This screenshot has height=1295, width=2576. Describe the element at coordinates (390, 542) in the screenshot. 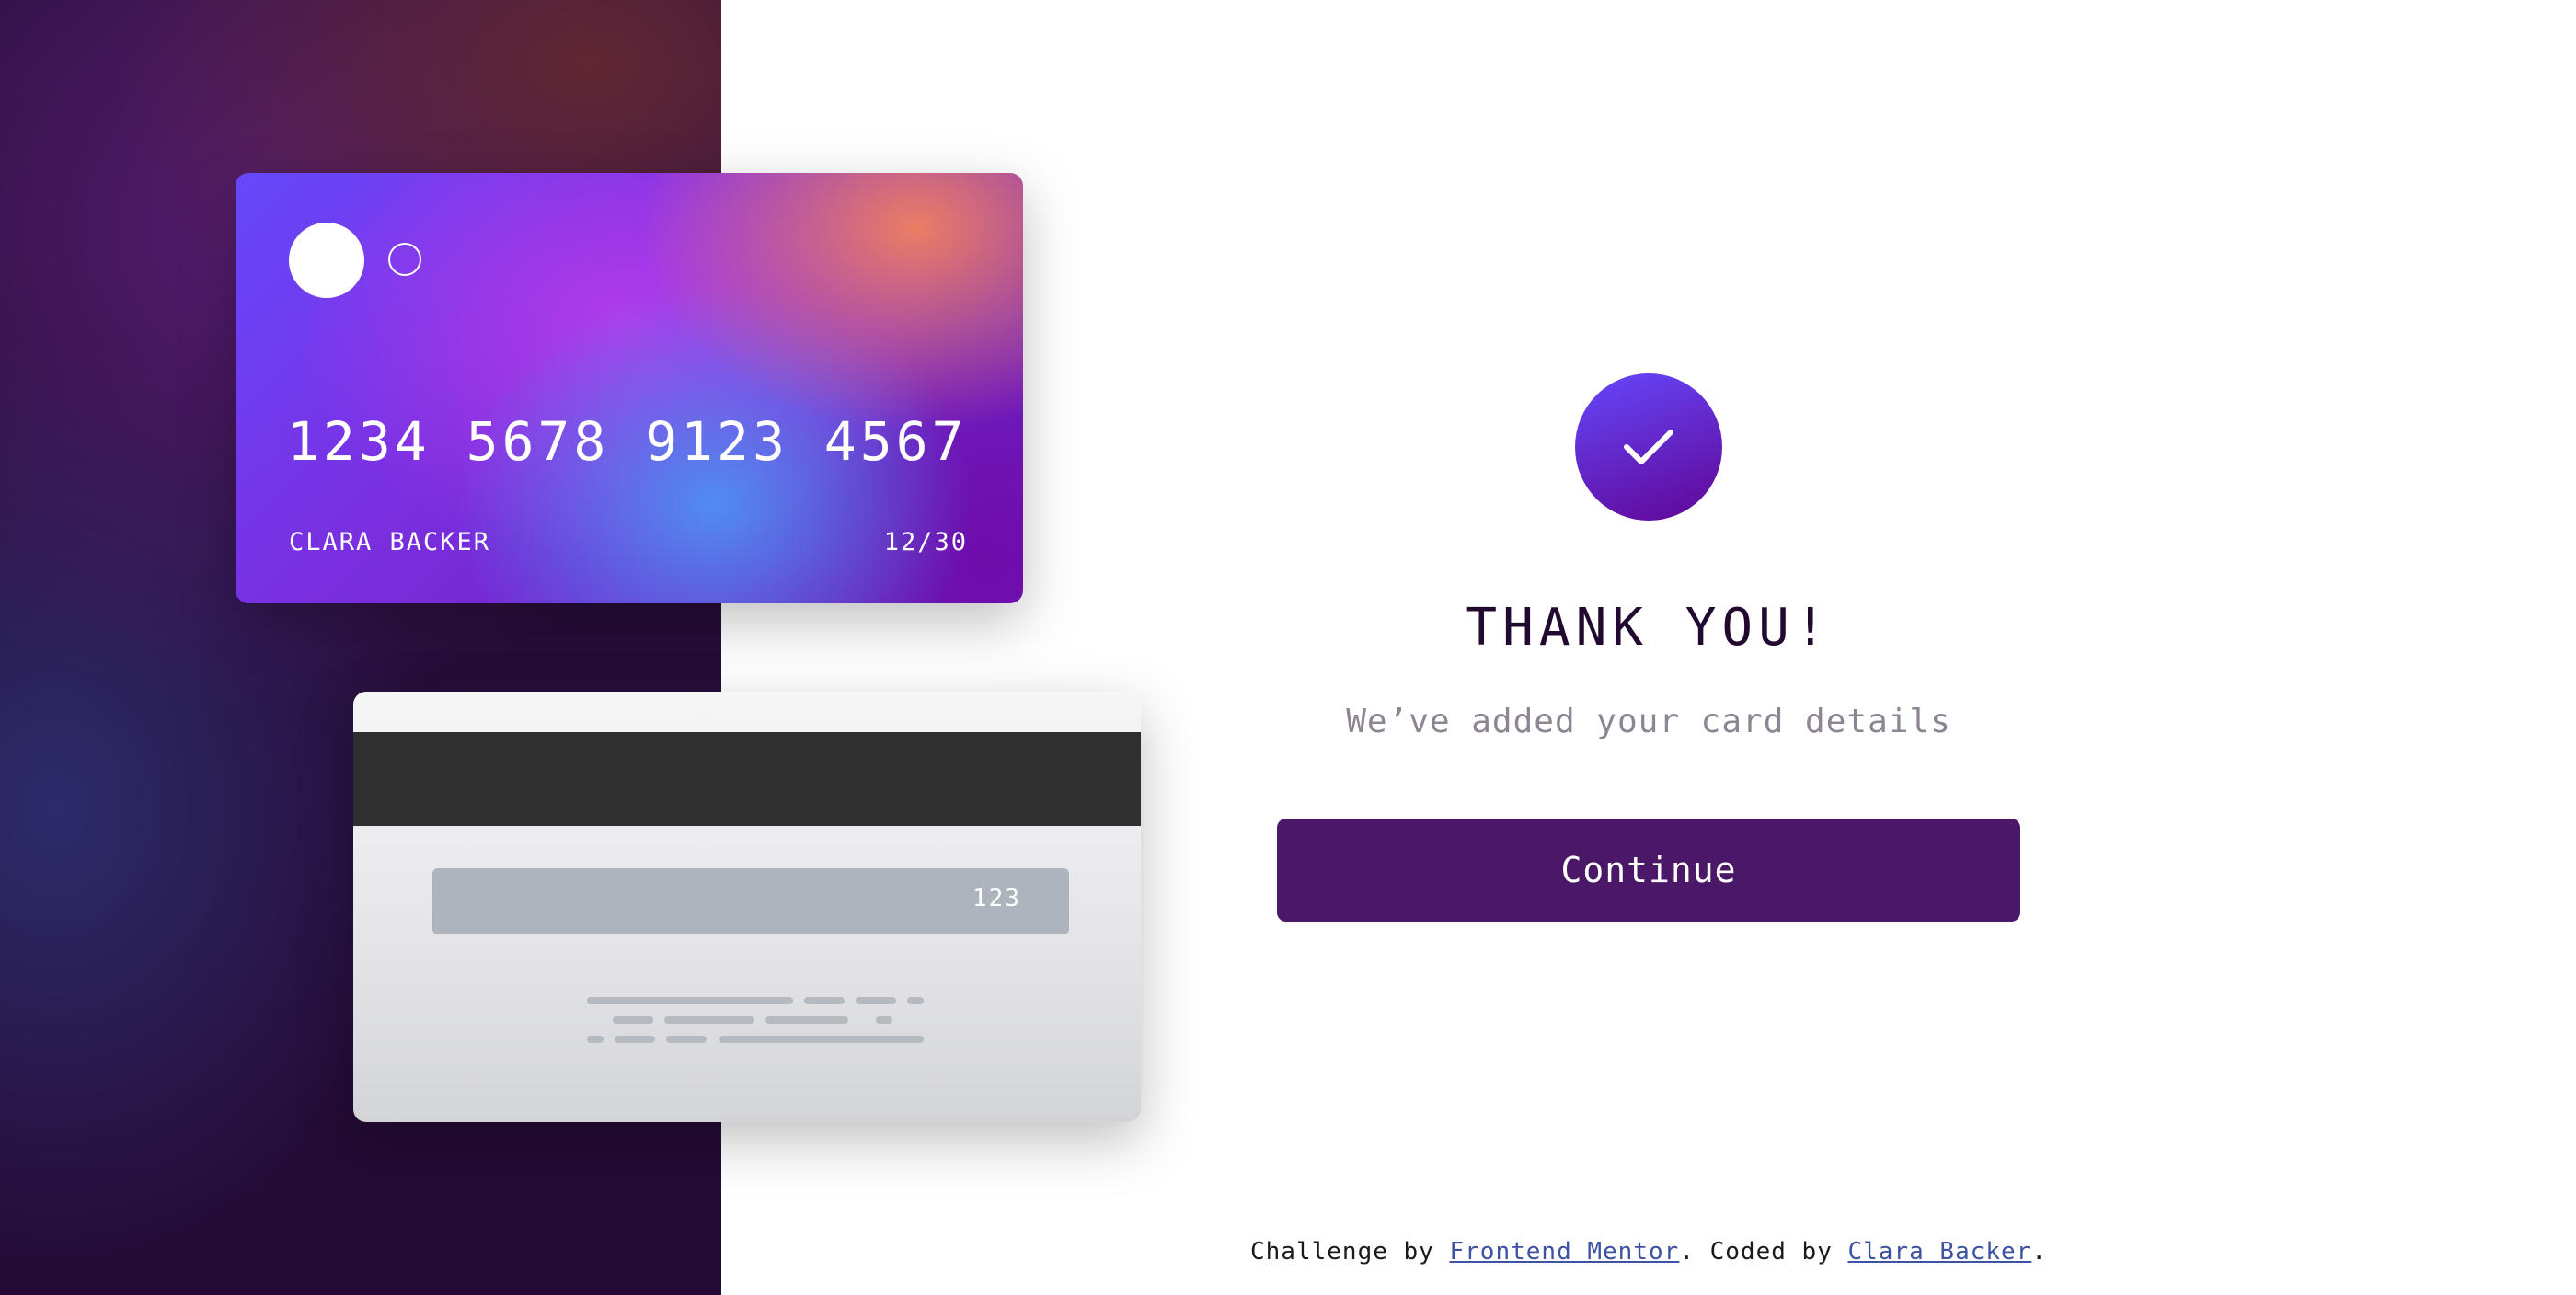

I see `card-holder-name: CLARA BACKER` at that location.